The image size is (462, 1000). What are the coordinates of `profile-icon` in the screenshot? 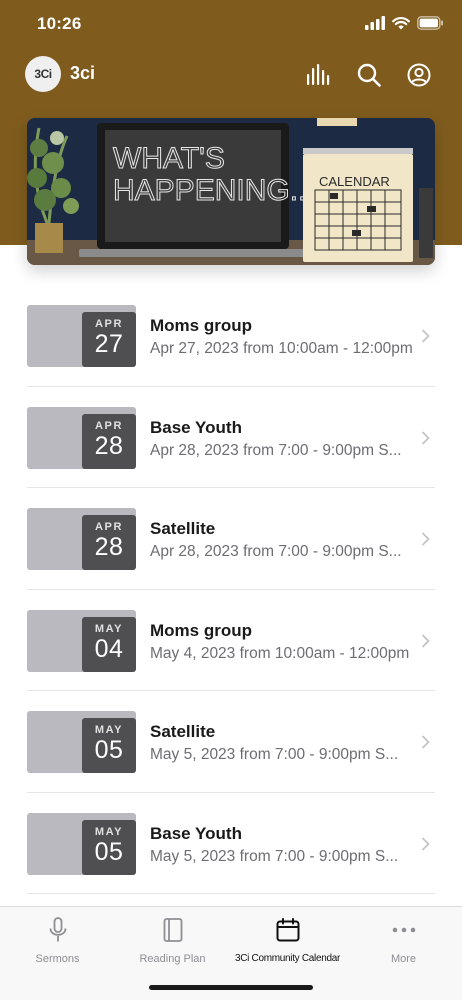 It's located at (419, 75).